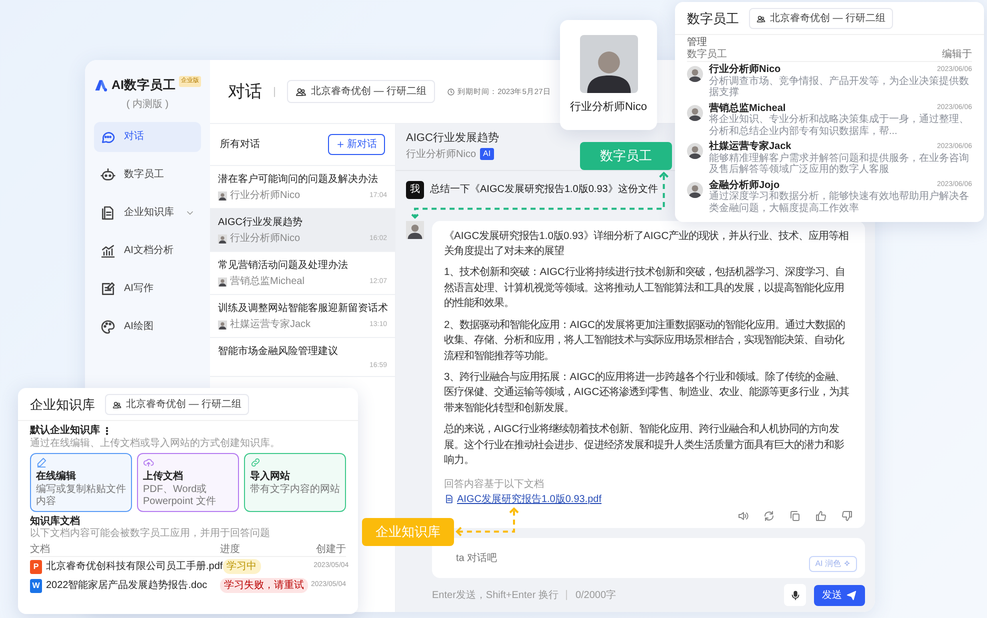 This screenshot has width=987, height=618. What do you see at coordinates (127, 586) in the screenshot?
I see `document-name: 2022智能家居产品发展趋势报告.doc` at bounding box center [127, 586].